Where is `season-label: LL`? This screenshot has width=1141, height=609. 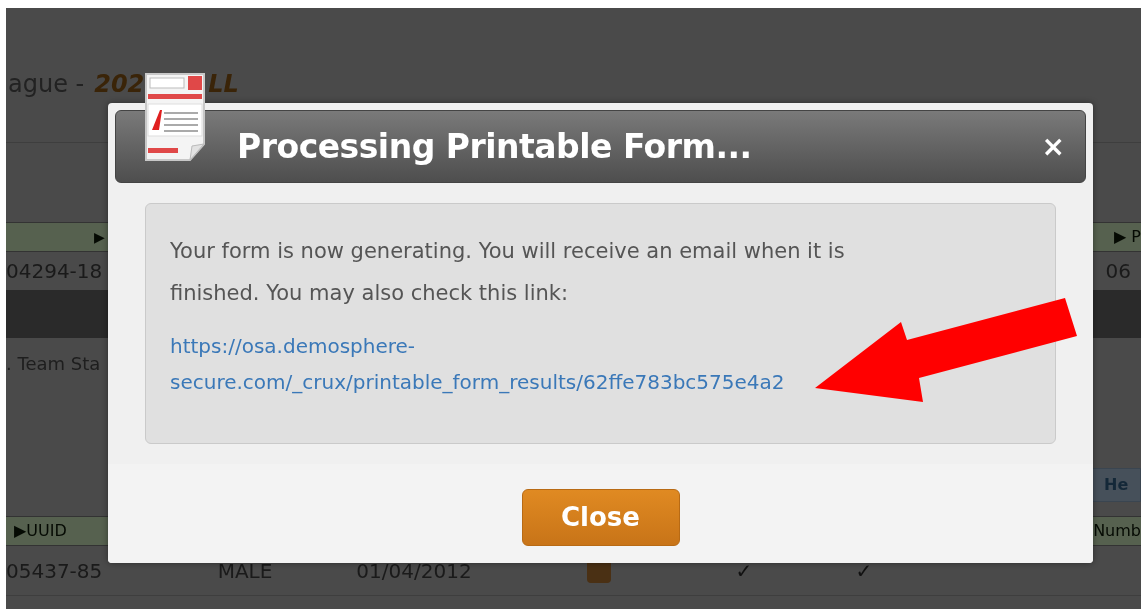 season-label: LL is located at coordinates (223, 84).